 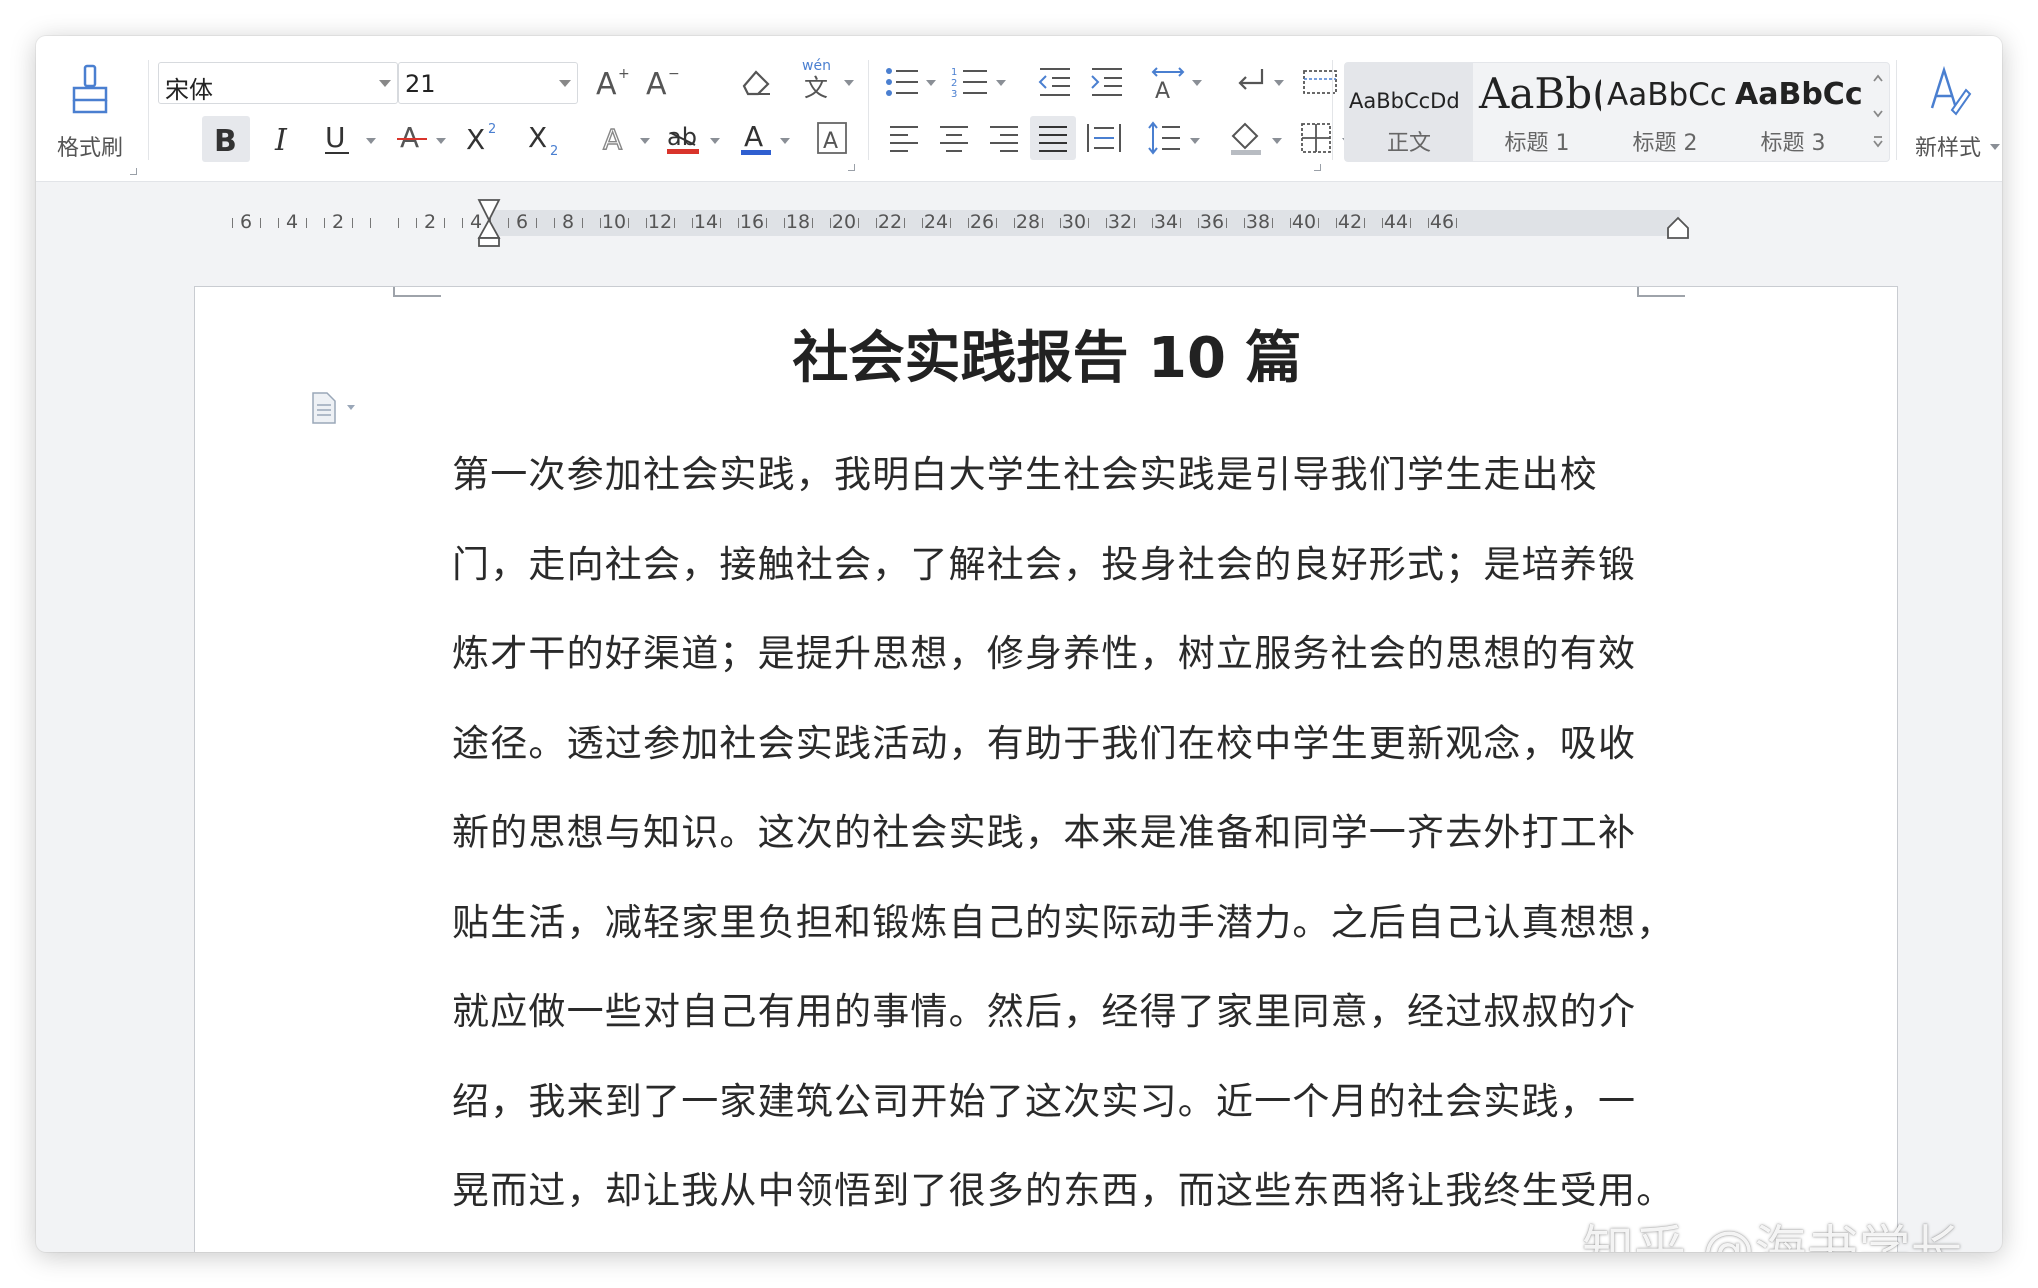 What do you see at coordinates (1793, 143) in the screenshot?
I see `style-name: 标题 3` at bounding box center [1793, 143].